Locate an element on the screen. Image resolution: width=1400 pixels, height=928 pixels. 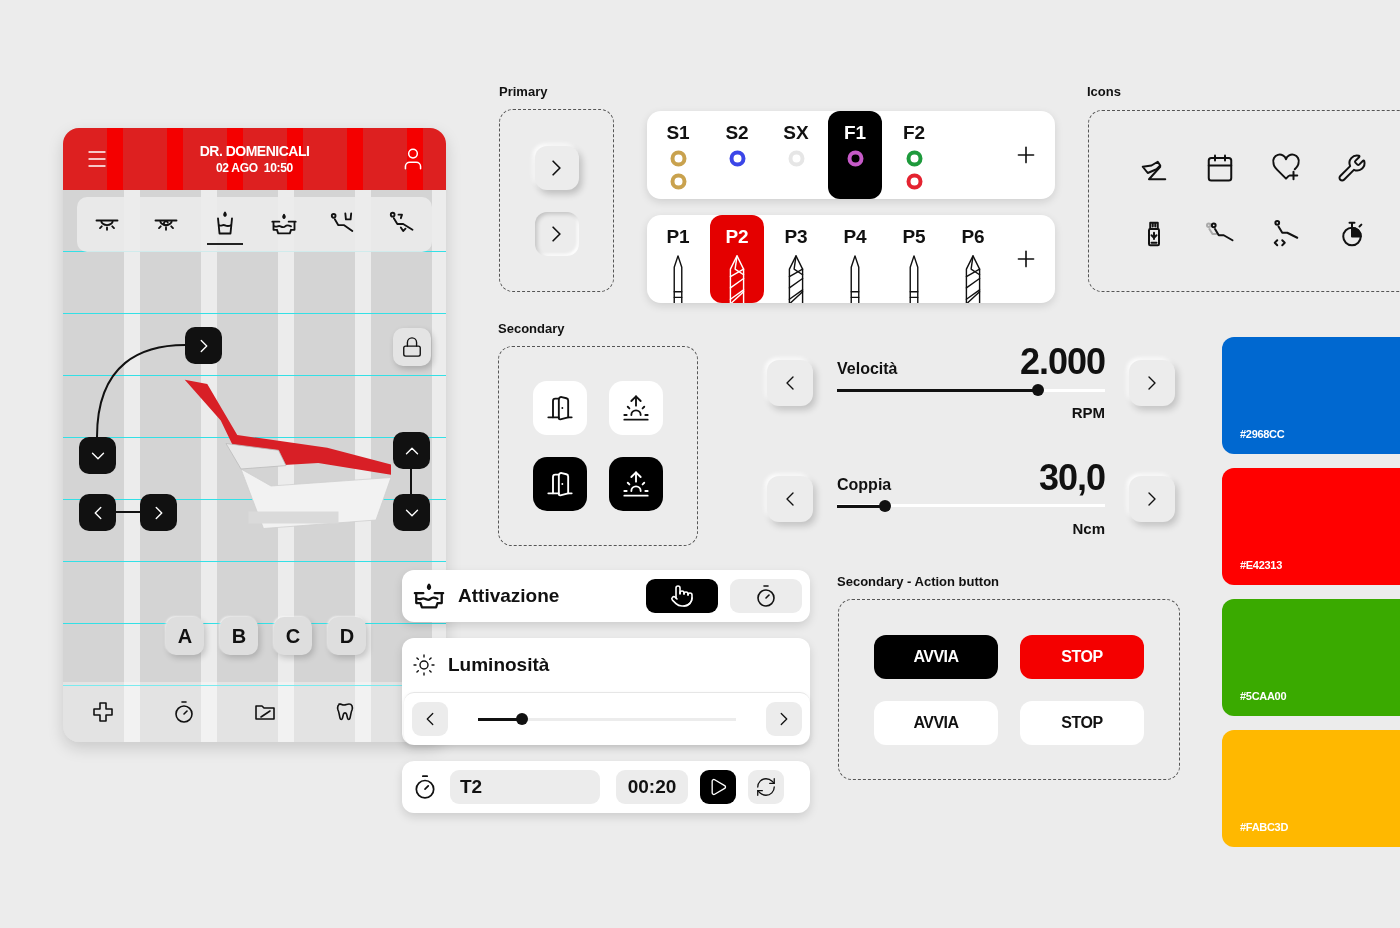
unit-label: RPM is located at coordinates (1088, 412).